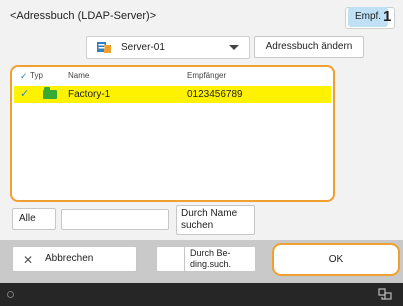  What do you see at coordinates (220, 259) in the screenshot?
I see `search-by-condition-button: Durch Be- ding.such.` at bounding box center [220, 259].